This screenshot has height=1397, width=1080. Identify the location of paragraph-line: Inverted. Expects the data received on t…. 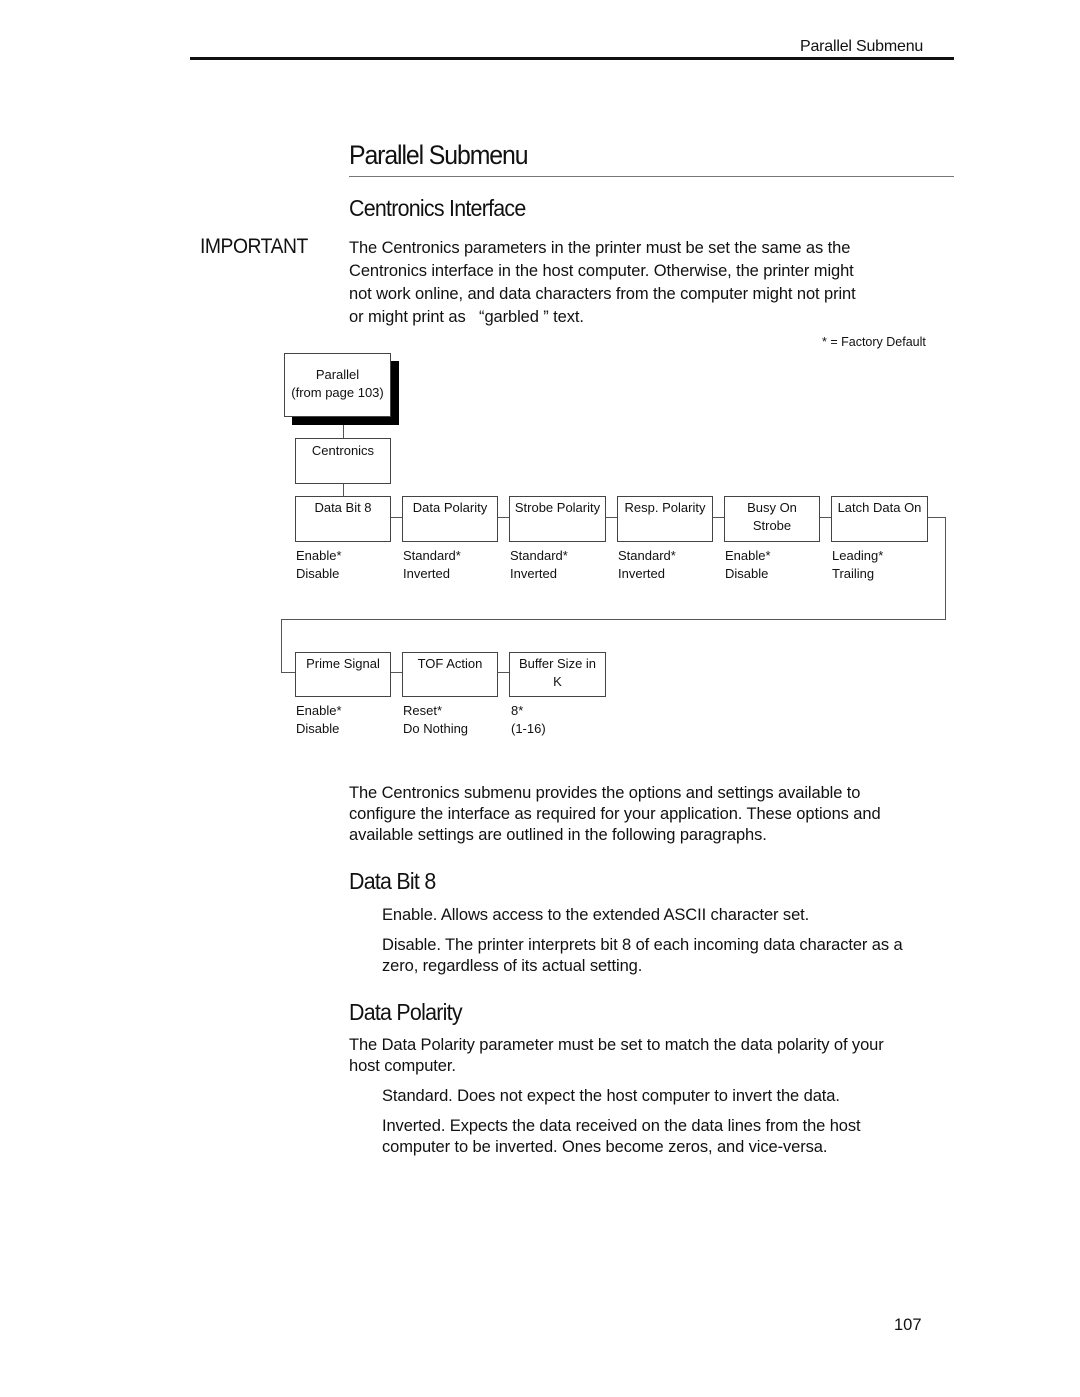
(621, 1126).